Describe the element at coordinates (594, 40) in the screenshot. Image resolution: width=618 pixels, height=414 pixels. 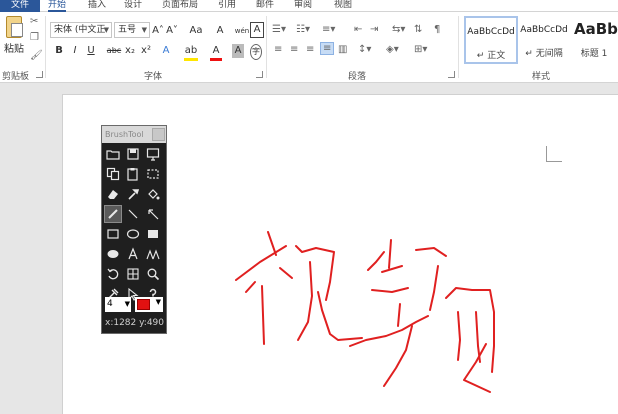
I see `style-heading-1: AaBb 标题 1` at that location.